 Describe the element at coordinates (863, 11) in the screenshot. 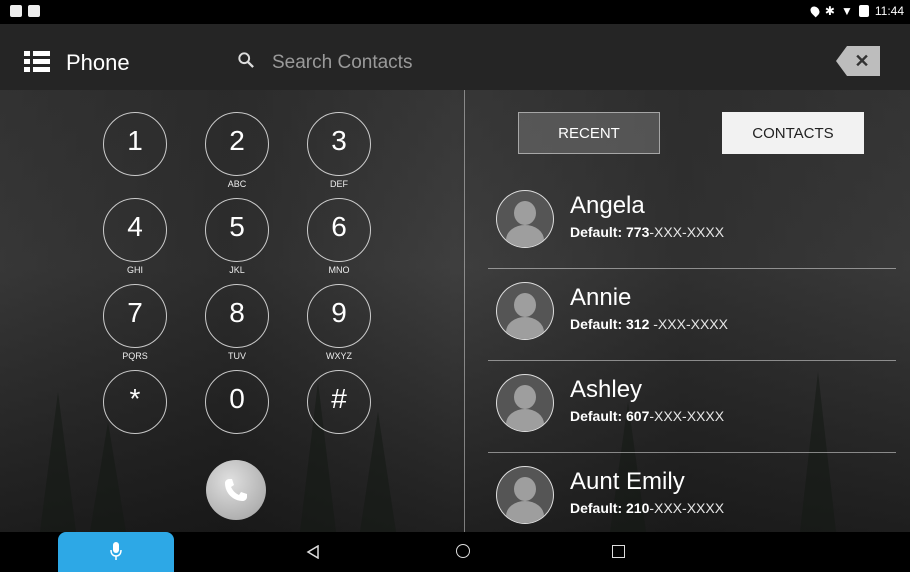

I see `battery-icon` at that location.